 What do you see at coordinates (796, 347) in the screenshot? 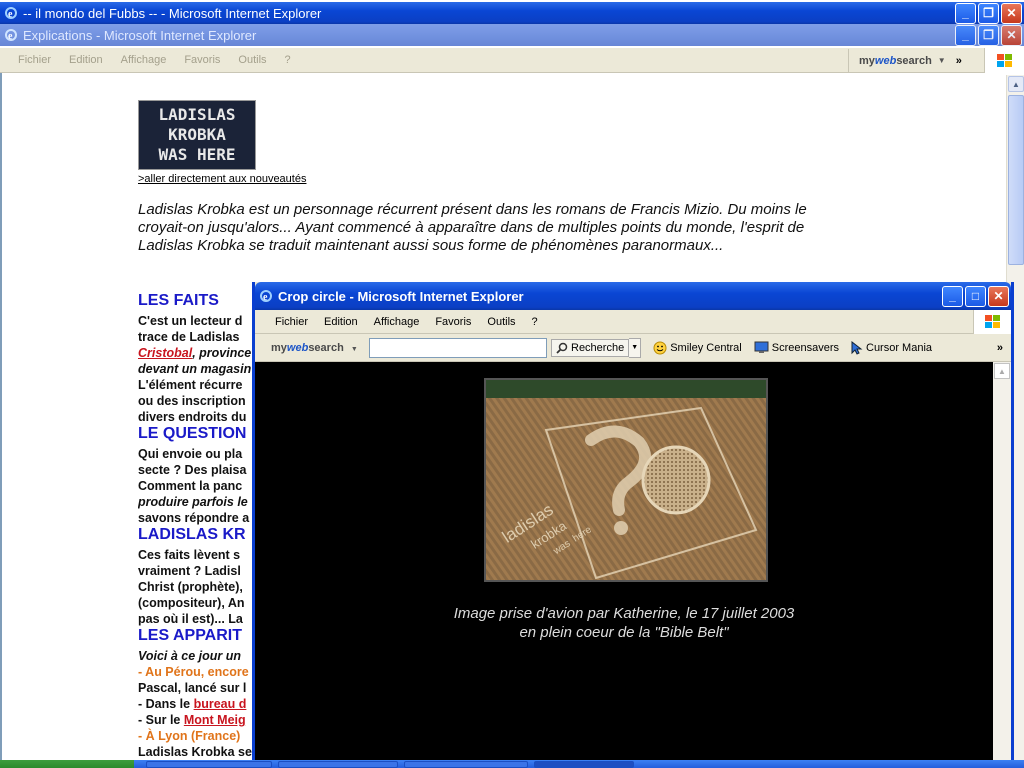
I see `screensavers-button: Screensavers` at bounding box center [796, 347].